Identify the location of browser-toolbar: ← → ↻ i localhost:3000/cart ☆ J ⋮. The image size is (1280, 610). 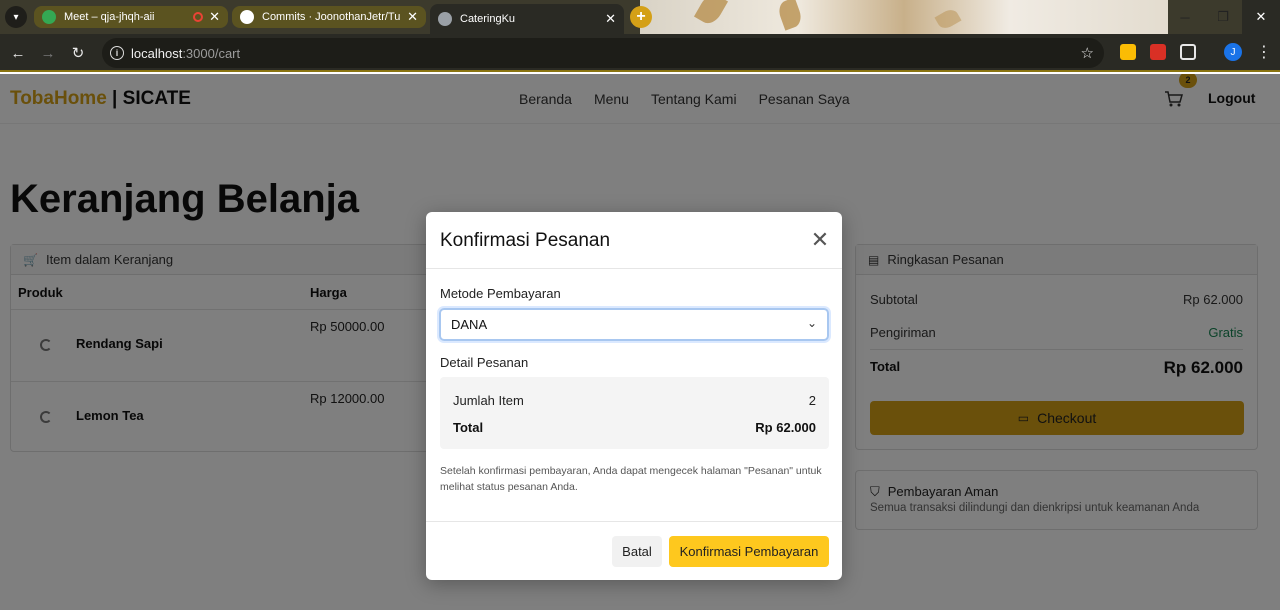
(640, 53).